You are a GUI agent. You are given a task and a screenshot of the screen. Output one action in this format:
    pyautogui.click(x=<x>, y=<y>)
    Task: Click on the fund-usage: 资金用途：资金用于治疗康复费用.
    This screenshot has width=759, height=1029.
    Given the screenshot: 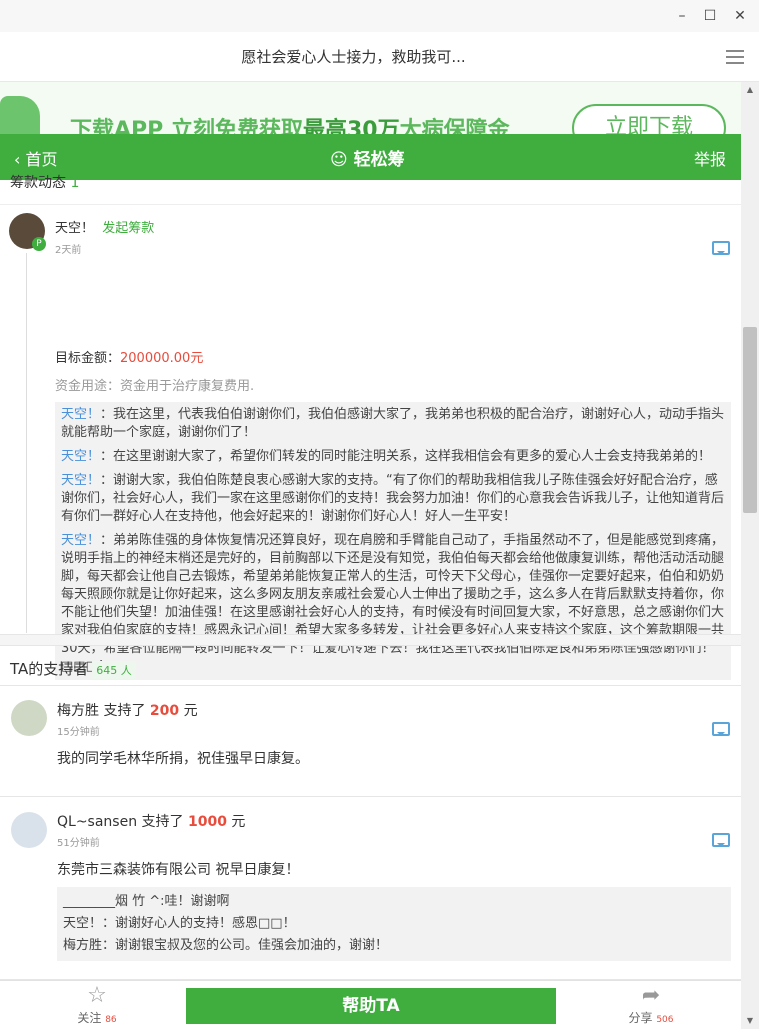 What is the action you would take?
    pyautogui.click(x=155, y=386)
    